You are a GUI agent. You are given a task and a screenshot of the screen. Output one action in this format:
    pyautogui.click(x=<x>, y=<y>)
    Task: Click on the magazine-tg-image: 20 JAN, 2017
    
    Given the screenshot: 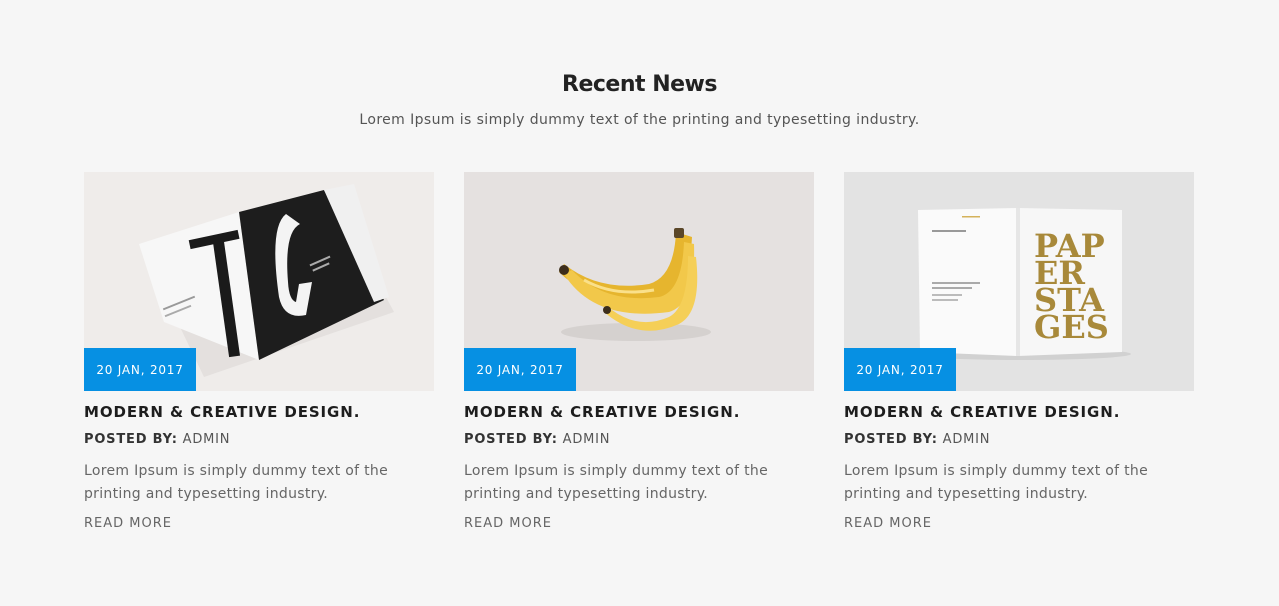 What is the action you would take?
    pyautogui.click(x=259, y=281)
    